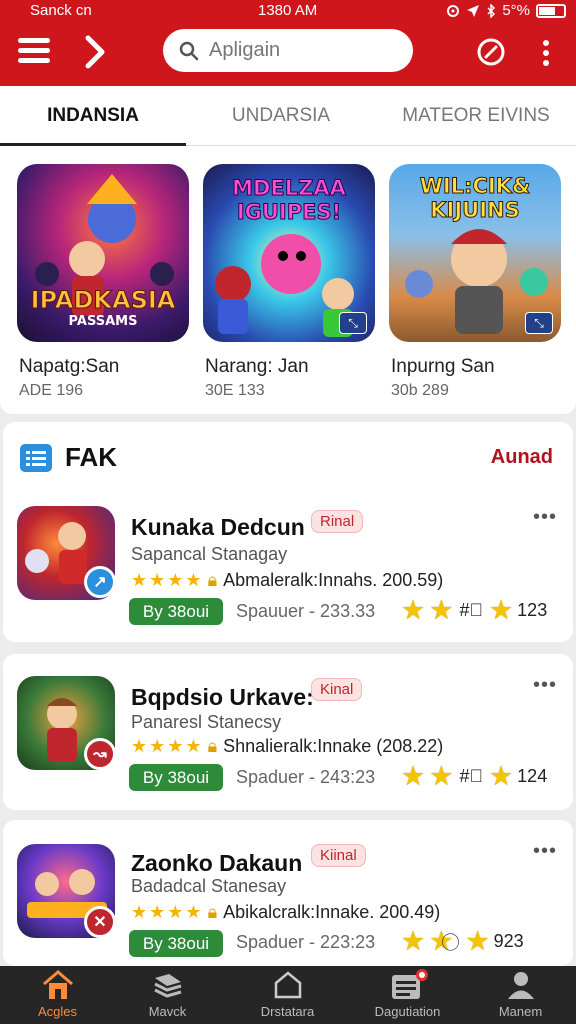 This screenshot has height=1024, width=576. What do you see at coordinates (281, 116) in the screenshot?
I see `tab-undarsia: UNDARSIA` at bounding box center [281, 116].